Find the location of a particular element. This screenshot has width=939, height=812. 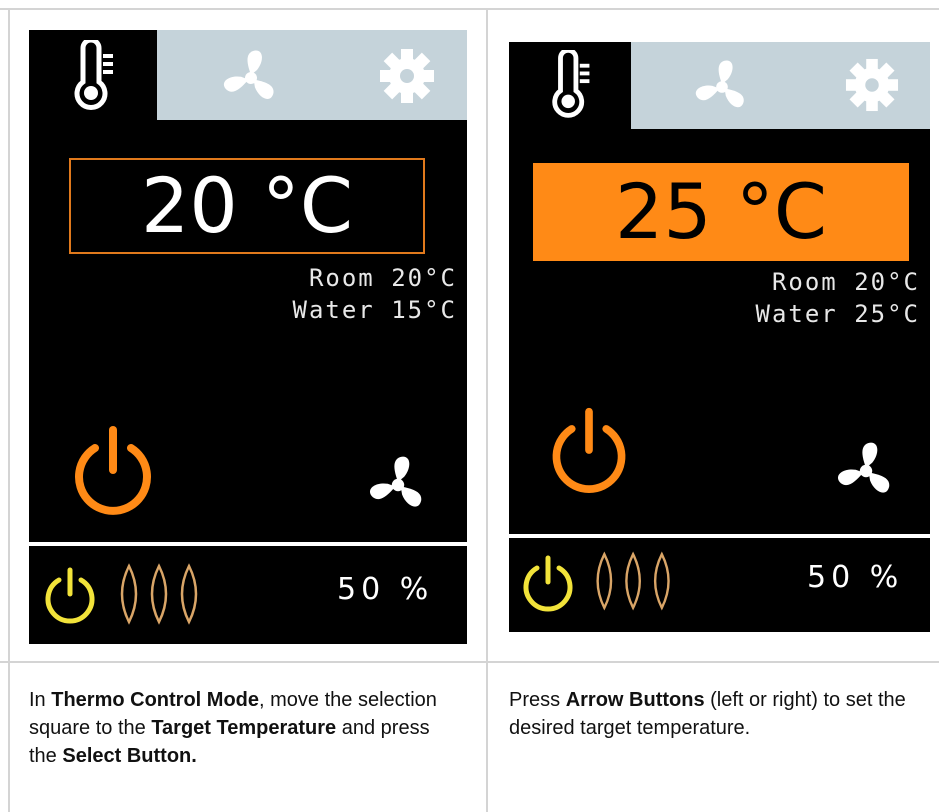

caption-text: In is located at coordinates (40, 700).